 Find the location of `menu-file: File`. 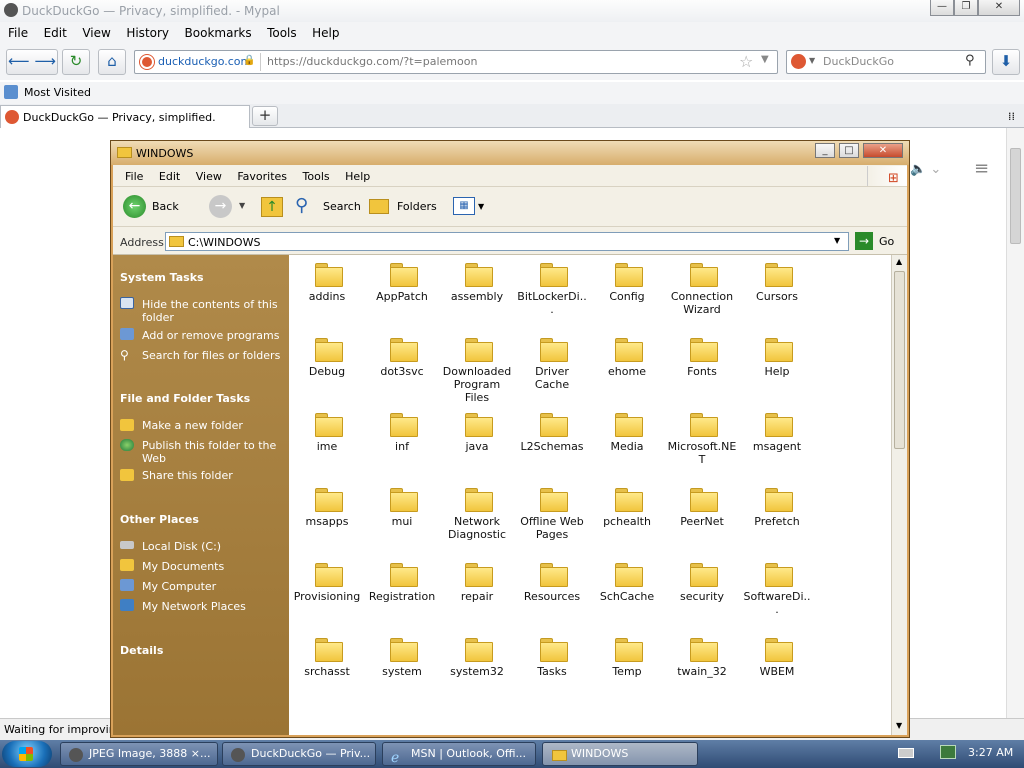

menu-file: File is located at coordinates (14, 31).